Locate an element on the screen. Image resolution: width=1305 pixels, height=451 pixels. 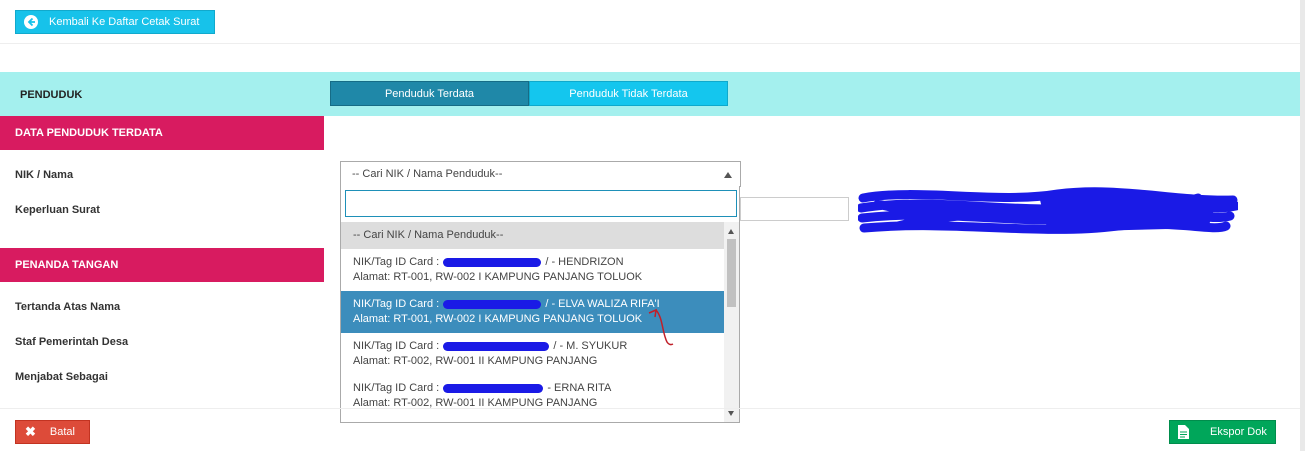
caret-up-icon is located at coordinates (728, 175).